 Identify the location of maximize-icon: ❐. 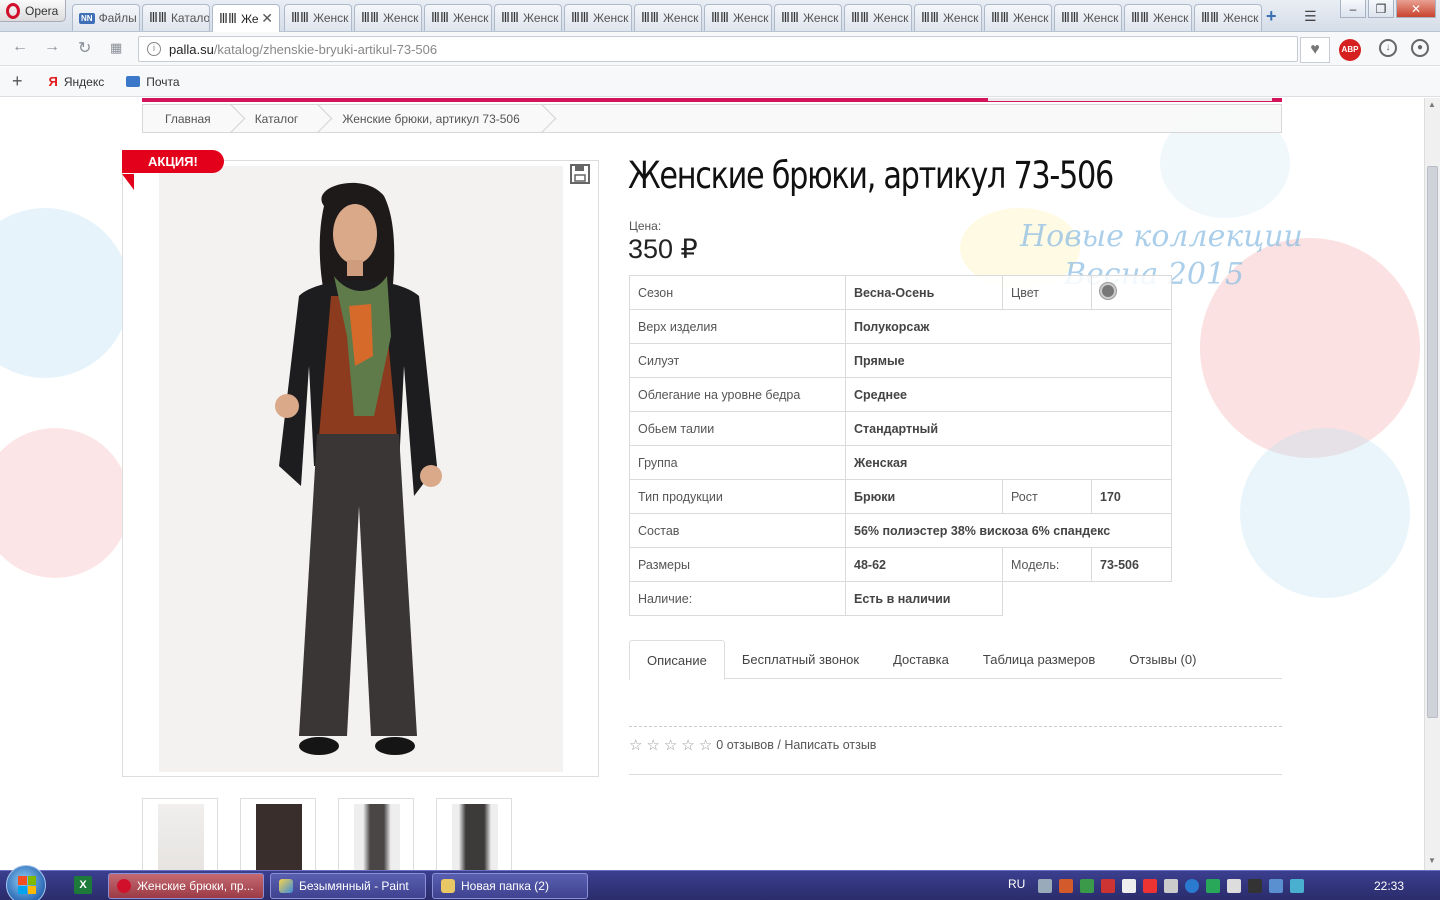
(1381, 9).